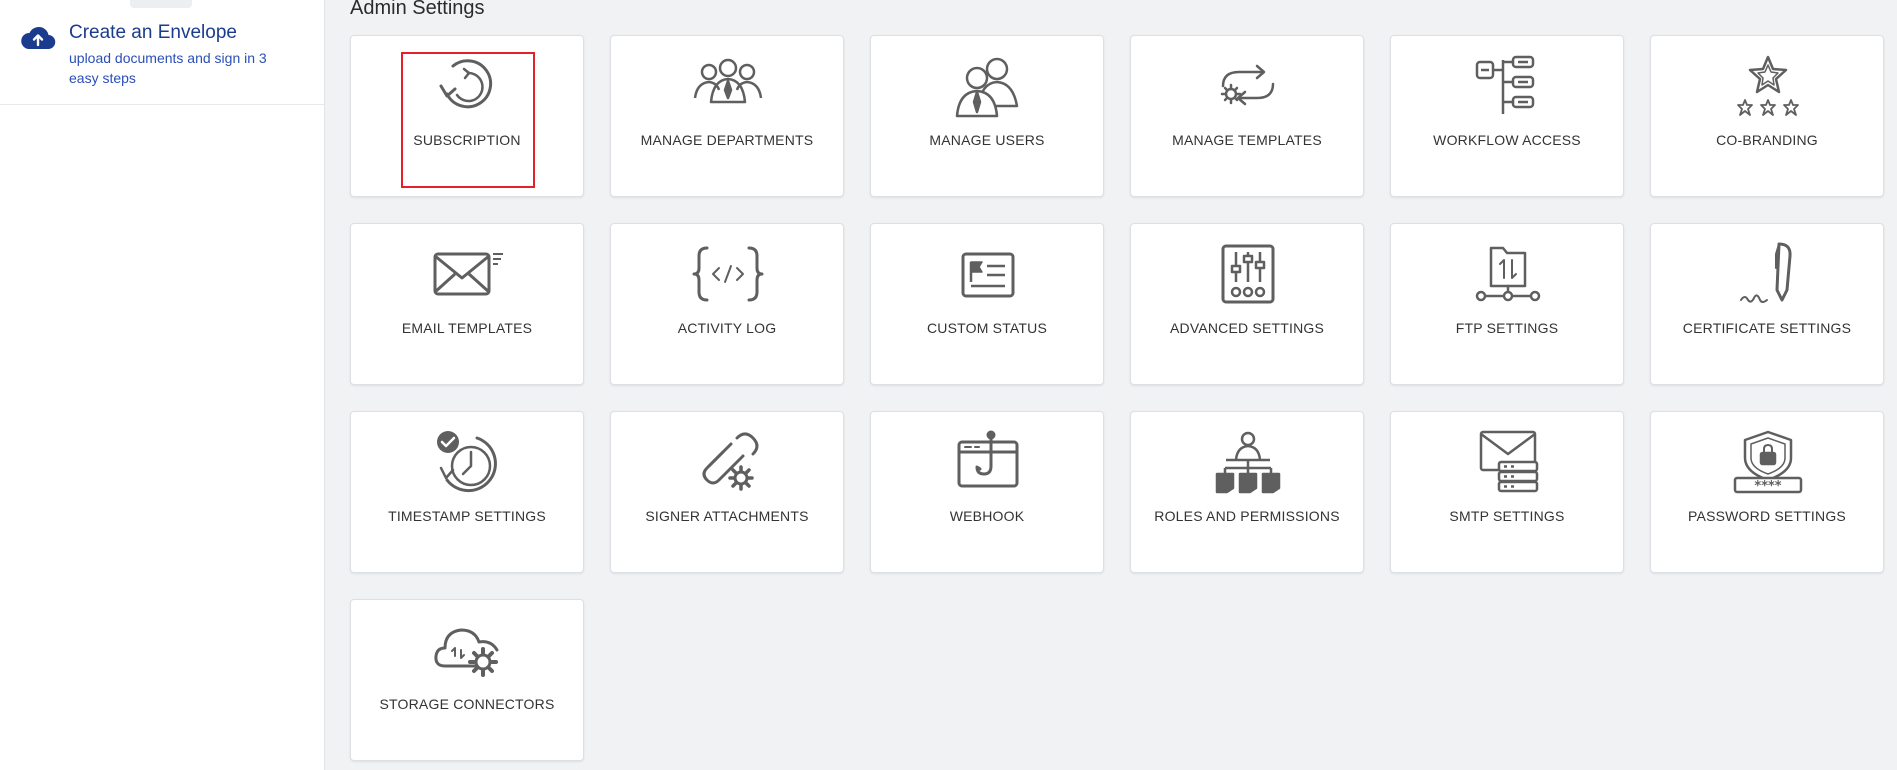 Image resolution: width=1897 pixels, height=770 pixels. What do you see at coordinates (466, 84) in the screenshot?
I see `subscription-icon` at bounding box center [466, 84].